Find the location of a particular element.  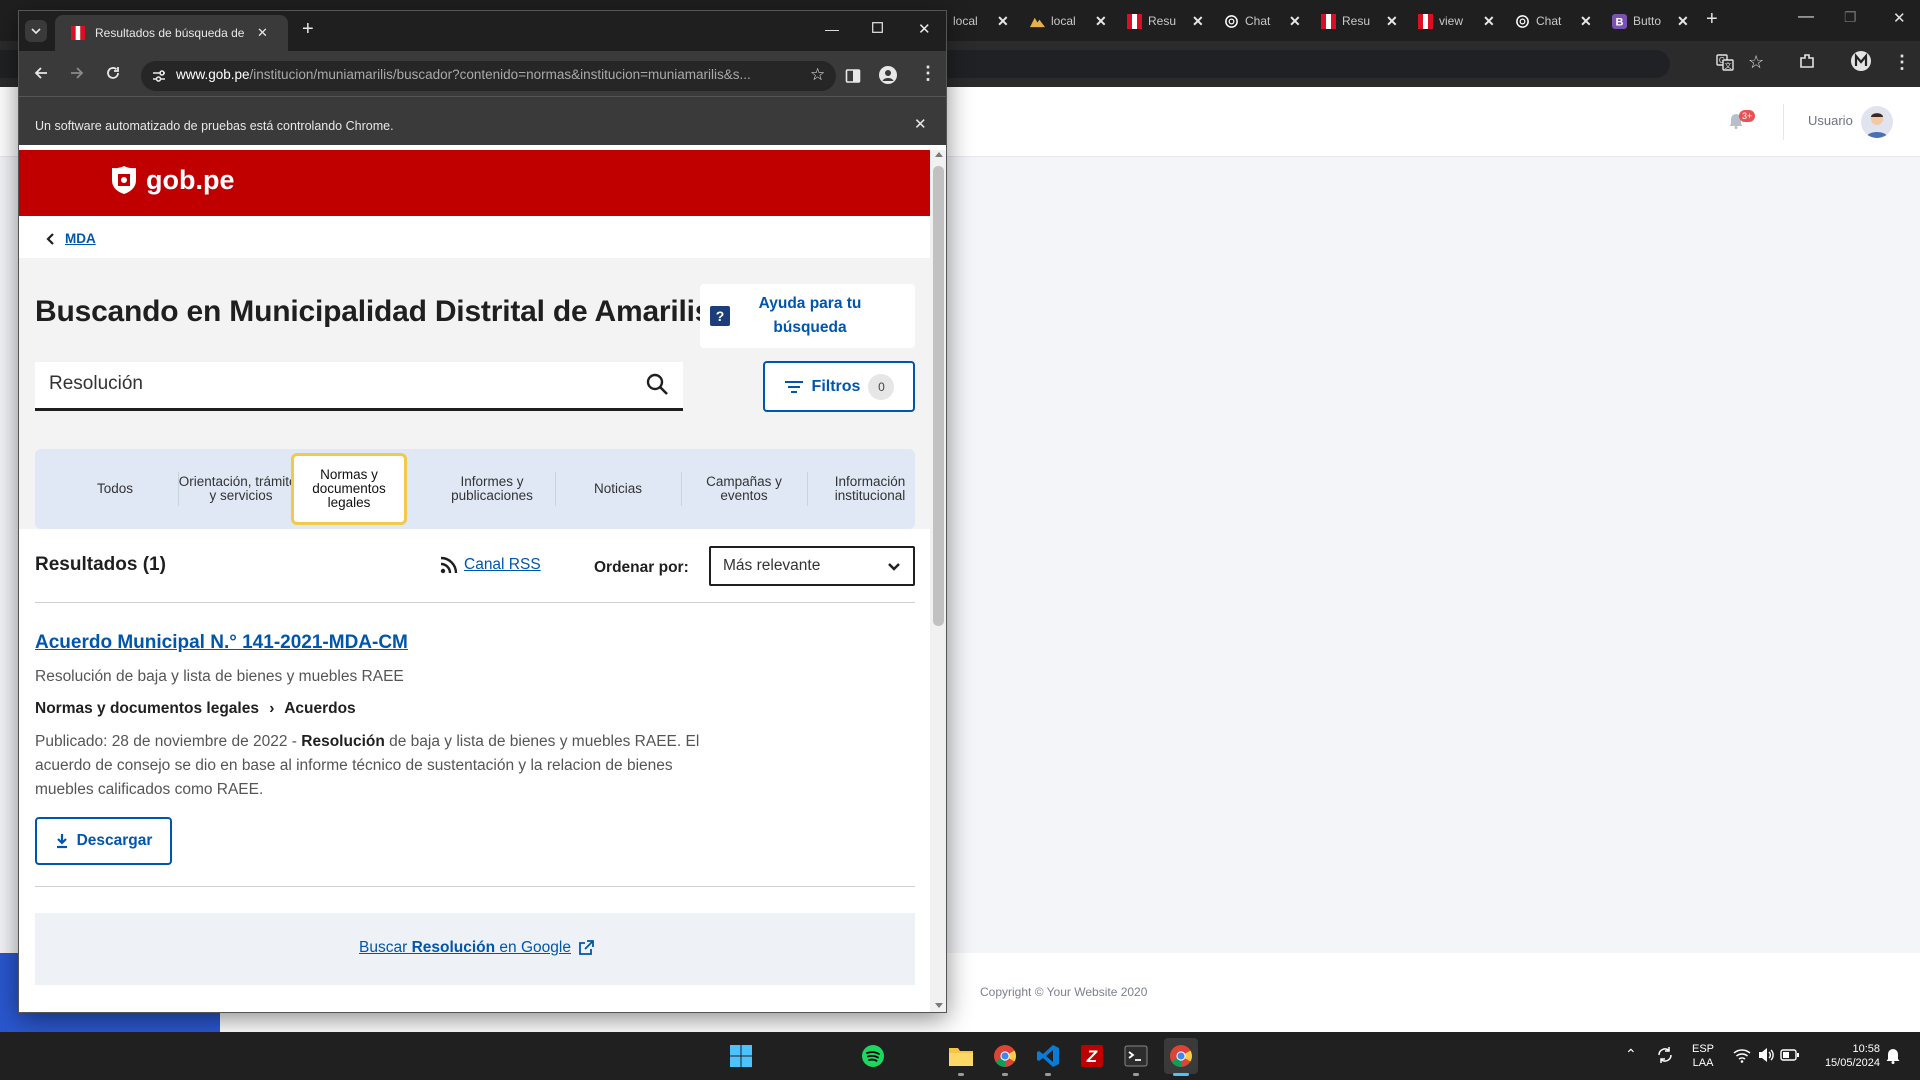

filezilla-icon: Z is located at coordinates (1092, 1056).